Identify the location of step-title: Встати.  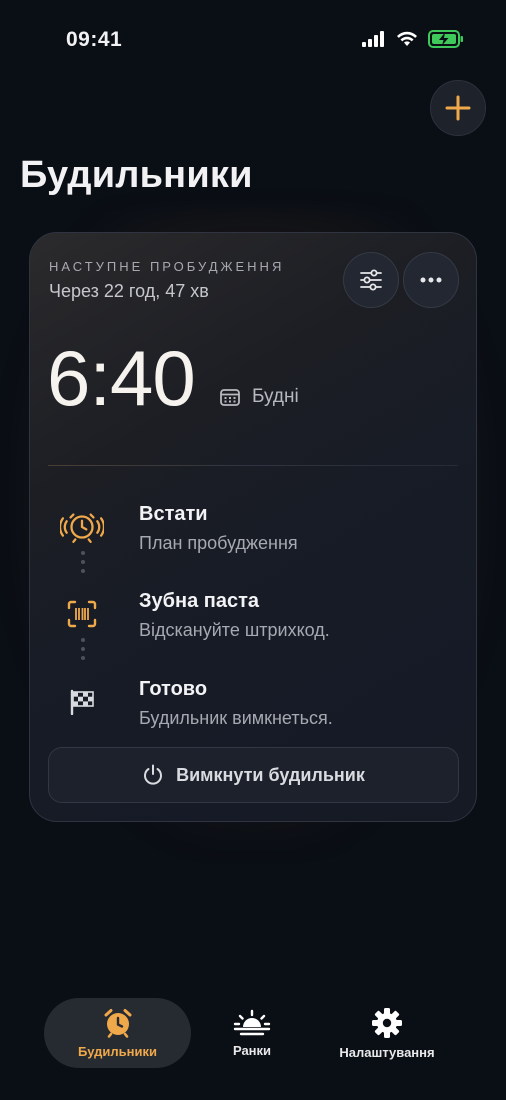
(173, 514).